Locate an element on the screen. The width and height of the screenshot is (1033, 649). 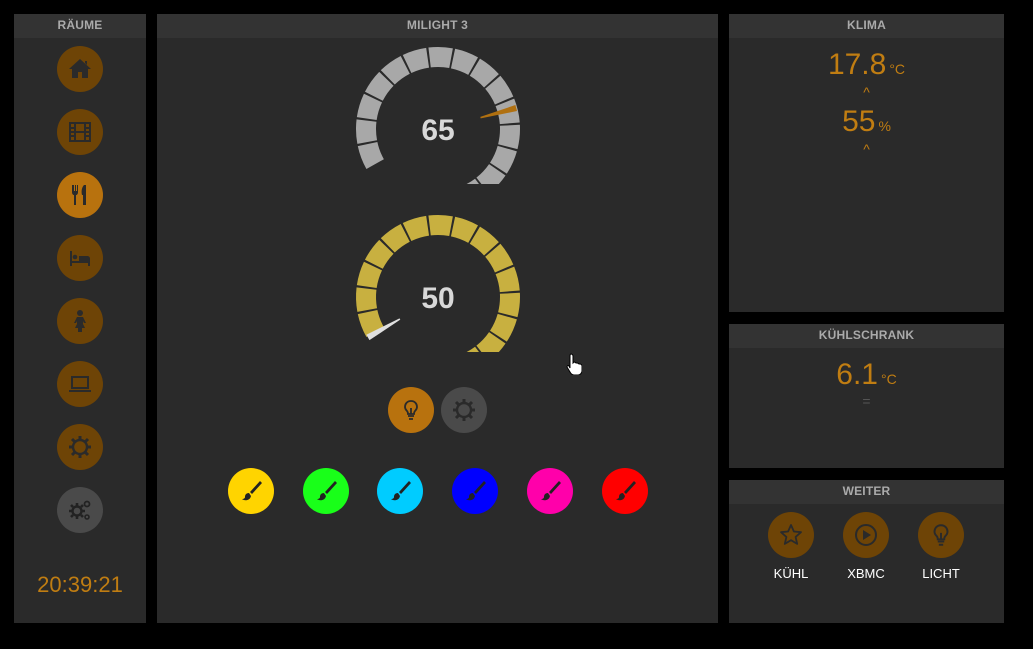
weiter-title: WEITER is located at coordinates (866, 492).